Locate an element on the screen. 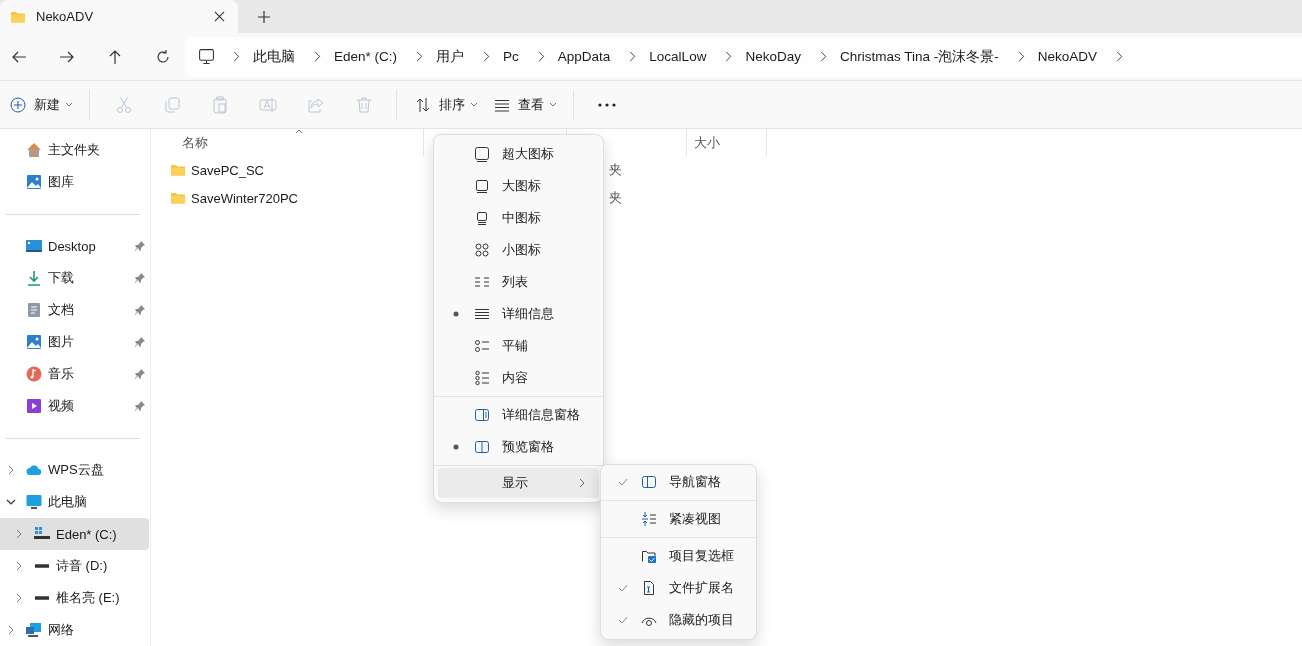 The height and width of the screenshot is (646, 1302). menu-item: 预览窗格 is located at coordinates (518, 447).